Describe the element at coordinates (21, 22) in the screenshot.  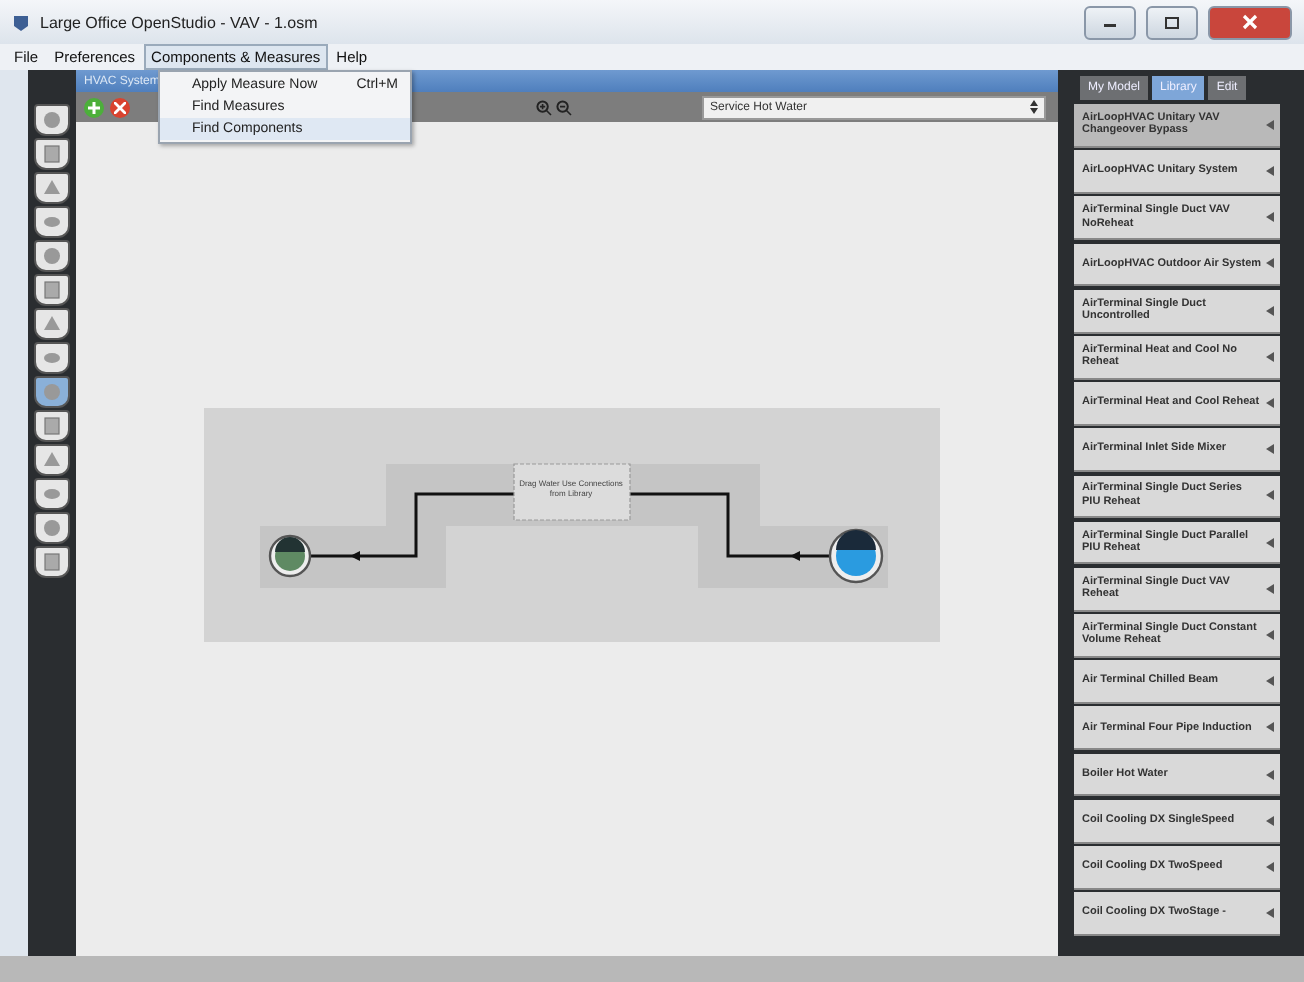
I see `app-logo-icon` at that location.